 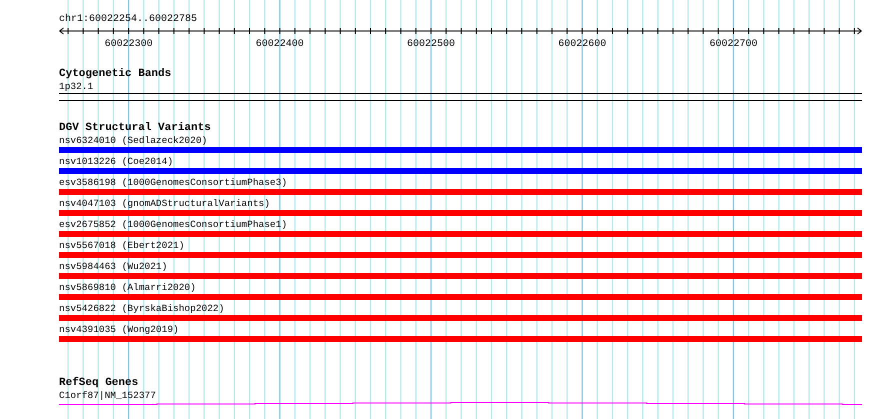 What do you see at coordinates (173, 183) in the screenshot?
I see `feature-label: esv3586198 (1000GenomesConsortiumPhase3)` at bounding box center [173, 183].